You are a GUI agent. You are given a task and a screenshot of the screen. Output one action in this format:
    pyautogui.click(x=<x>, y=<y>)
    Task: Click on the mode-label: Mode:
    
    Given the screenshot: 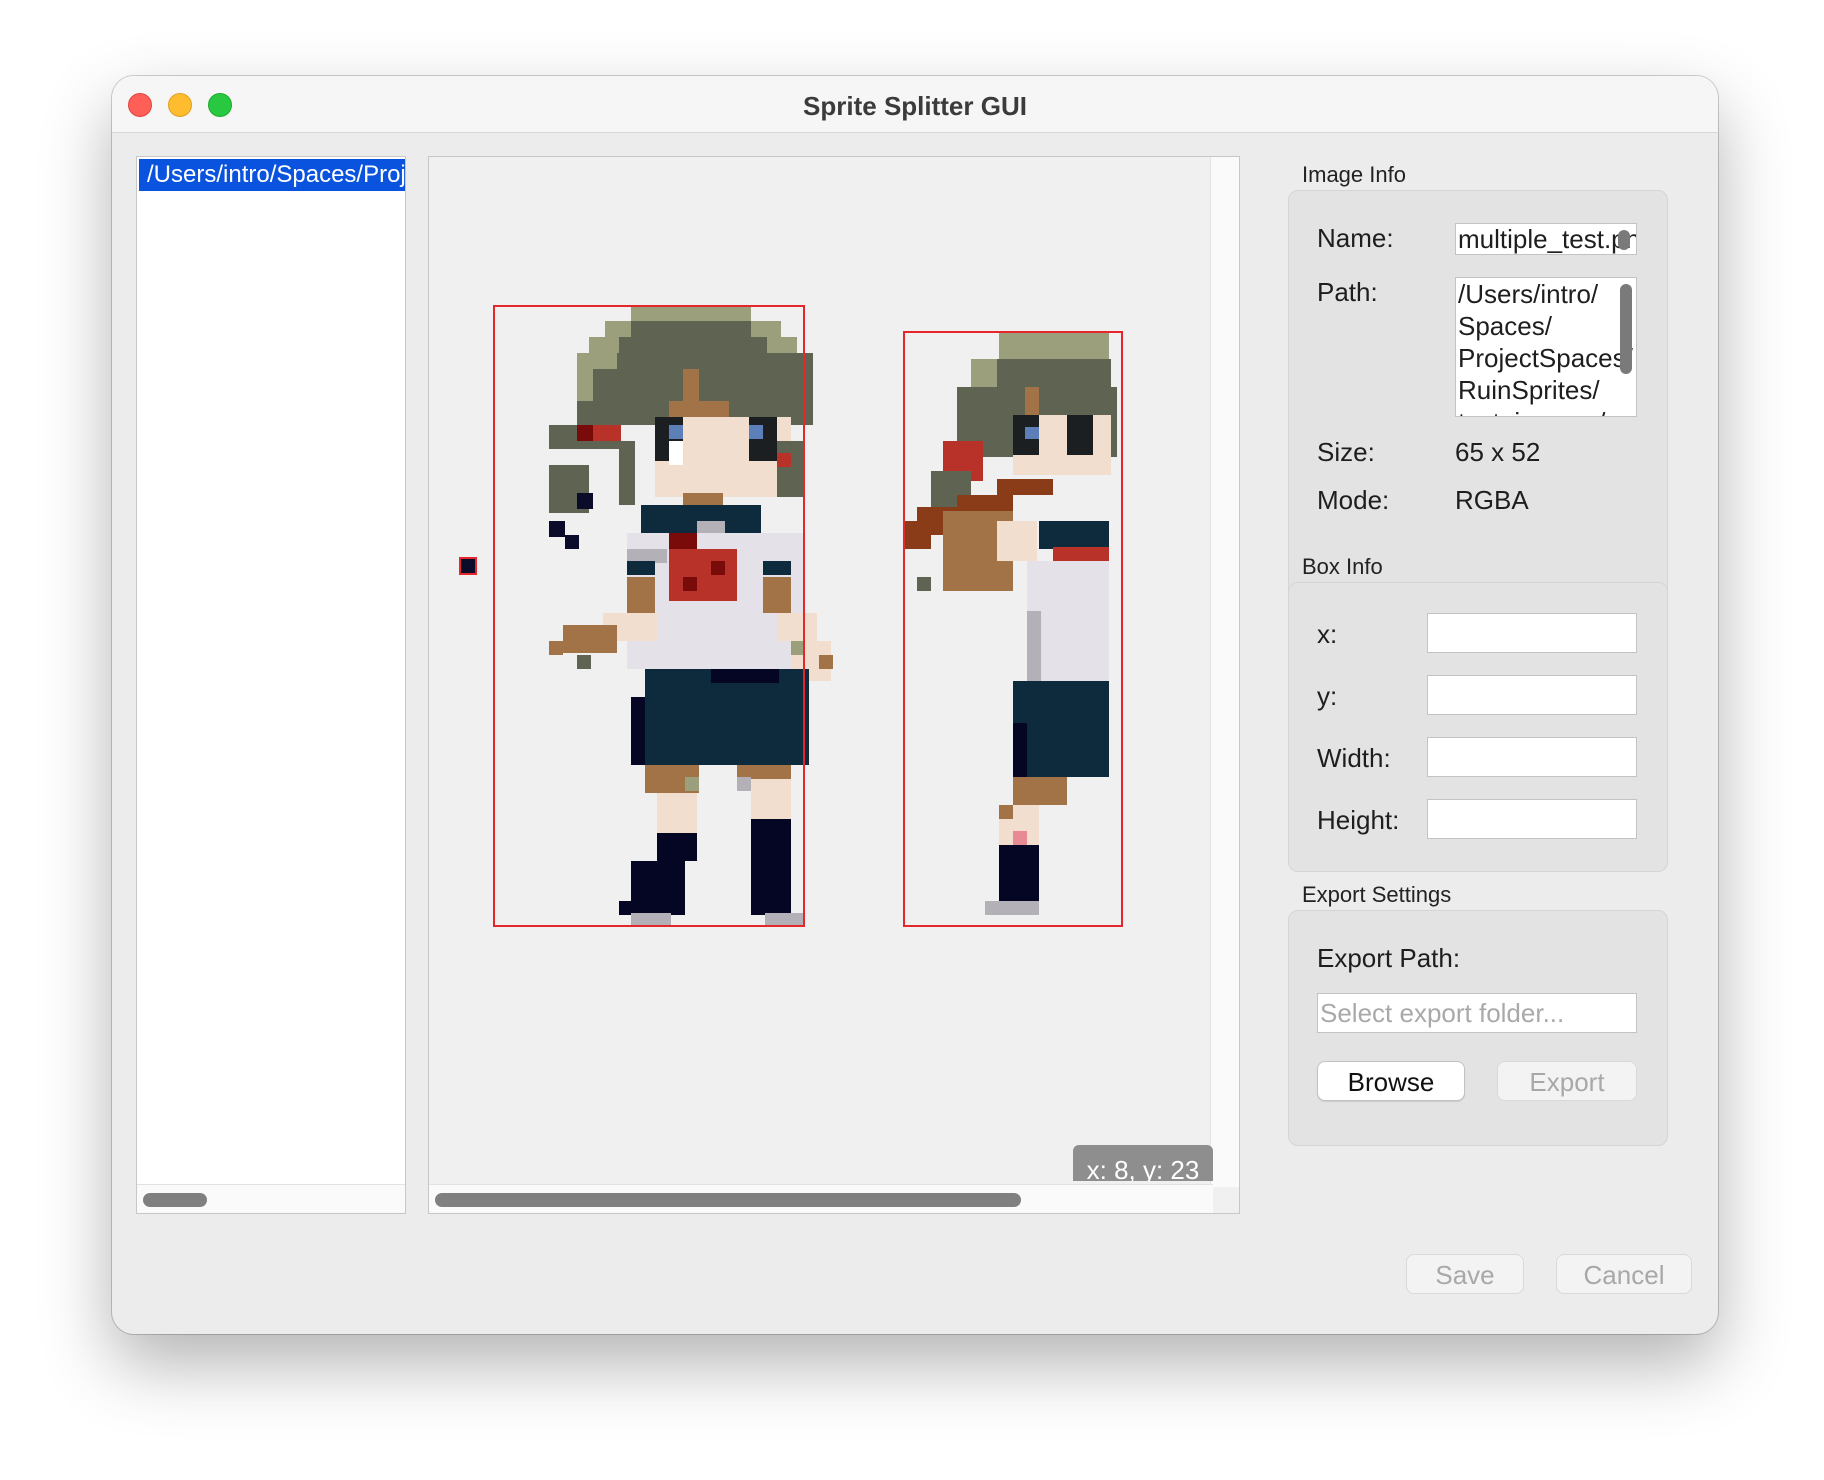 What is the action you would take?
    pyautogui.click(x=1353, y=500)
    